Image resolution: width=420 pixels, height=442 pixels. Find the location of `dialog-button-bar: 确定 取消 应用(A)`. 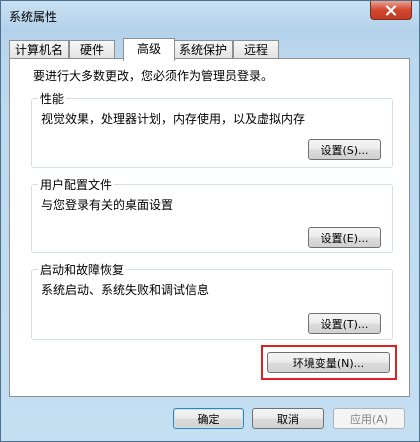

dialog-button-bar: 确定 取消 应用(A) is located at coordinates (210, 419).